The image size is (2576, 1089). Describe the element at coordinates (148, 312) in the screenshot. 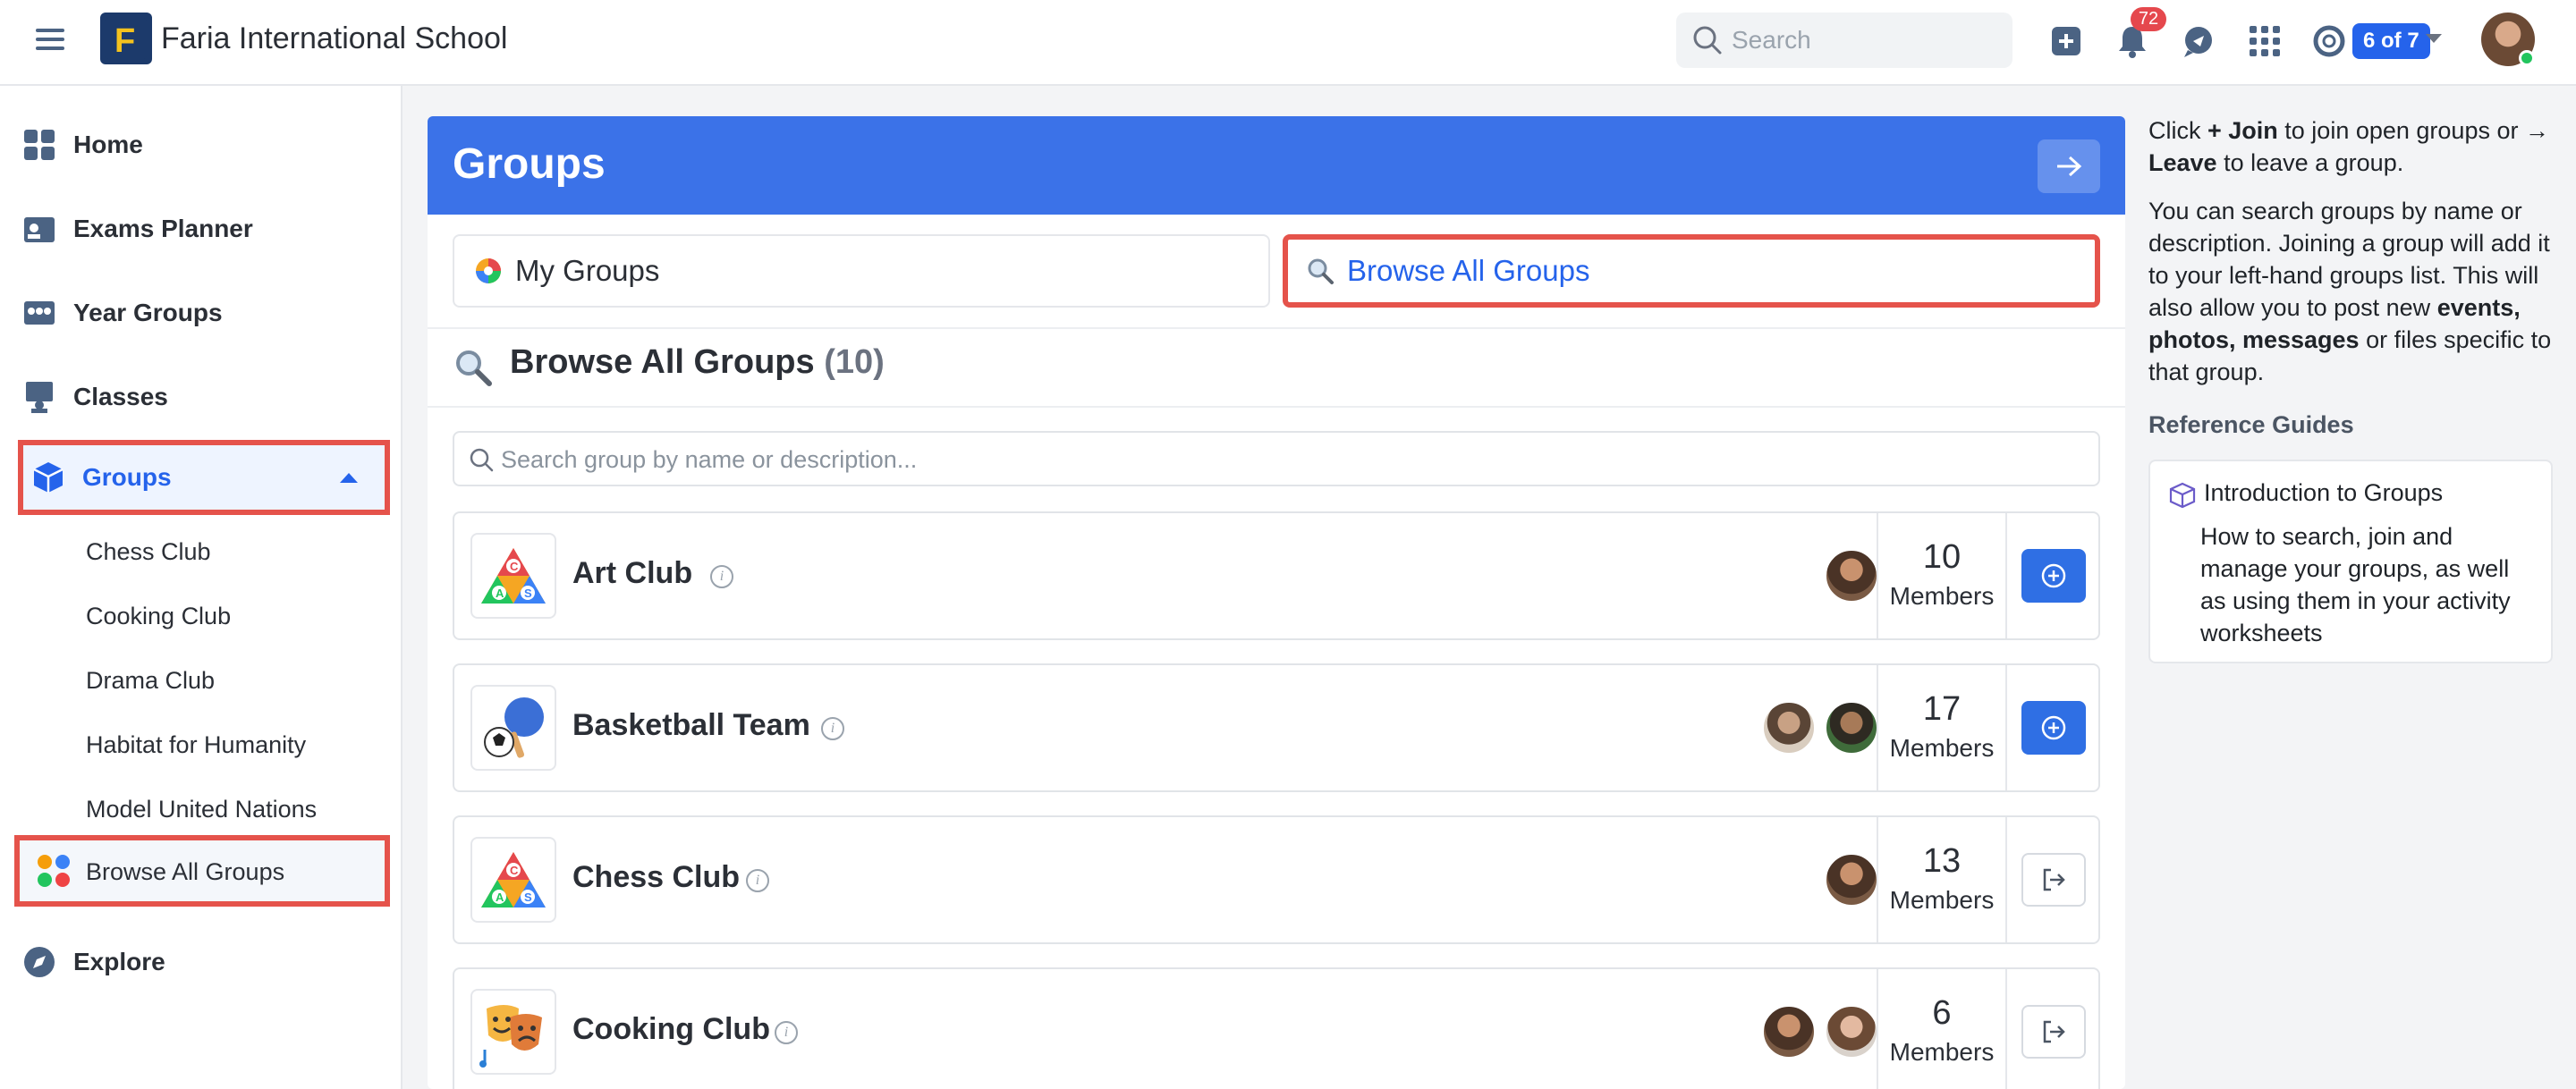

I see `sidebar-item-label: Year Groups` at that location.